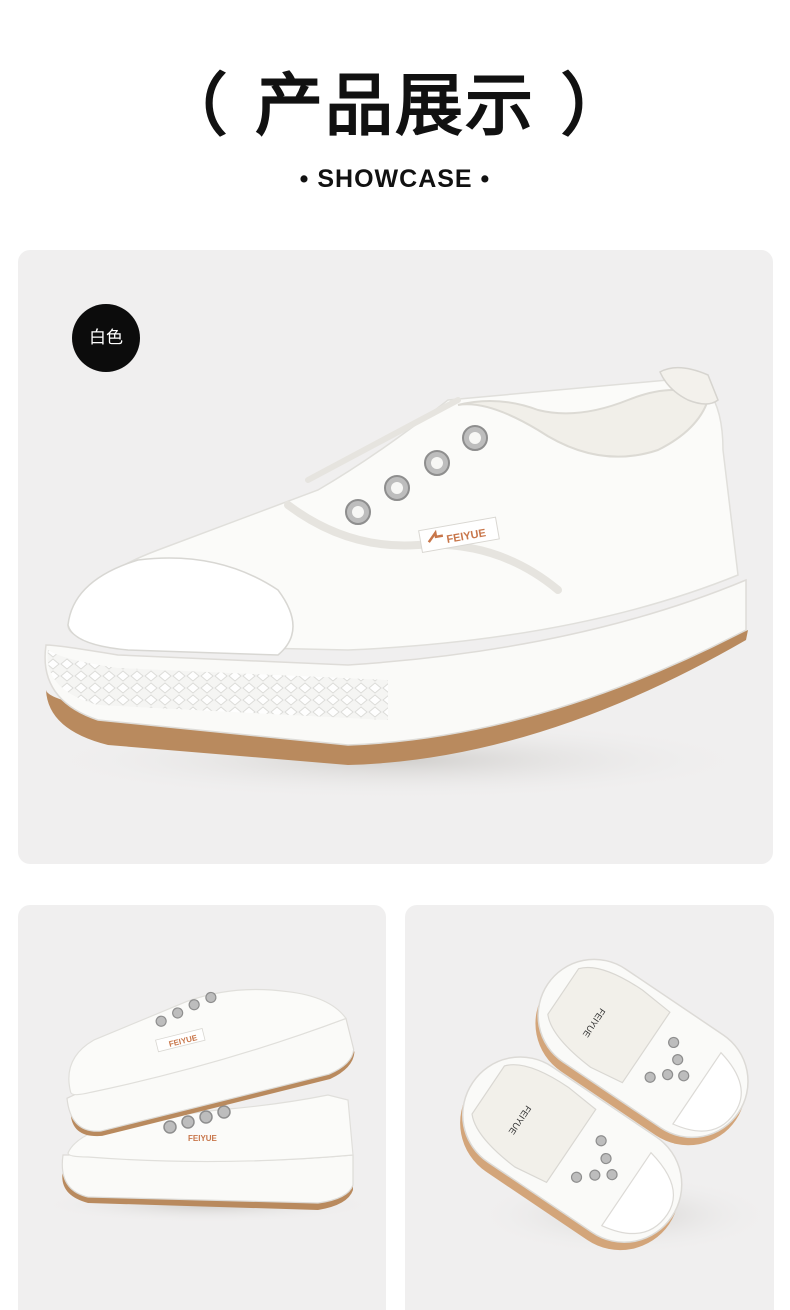  What do you see at coordinates (395, 179) in the screenshot?
I see `page-subtitle: • SHOWCASE •` at bounding box center [395, 179].